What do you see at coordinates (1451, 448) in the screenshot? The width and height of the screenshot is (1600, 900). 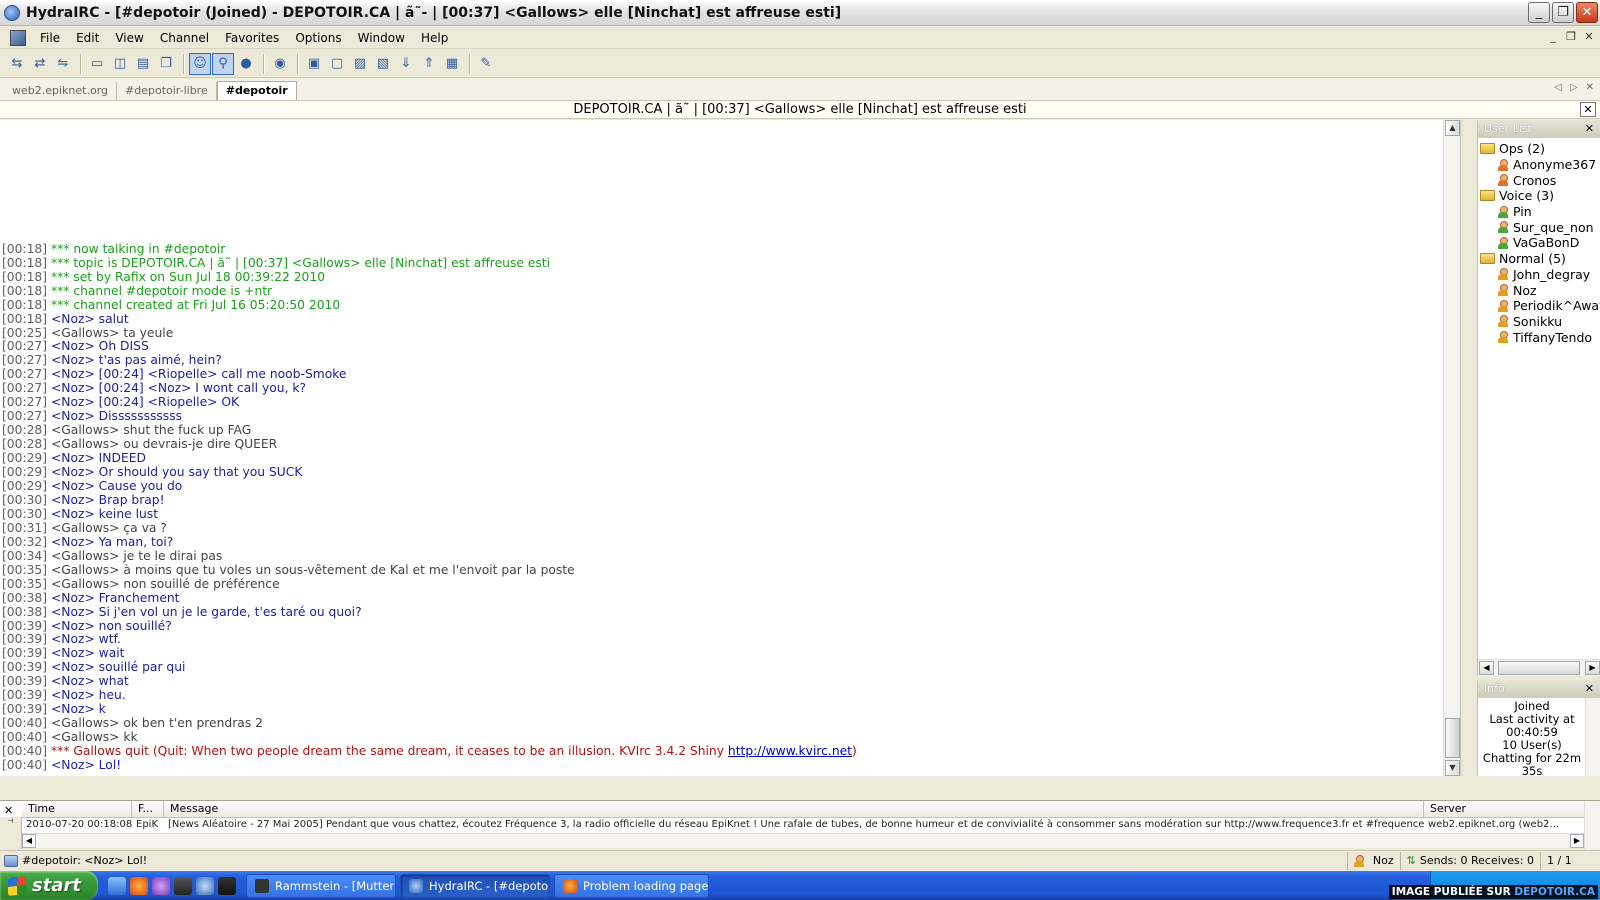 I see `chat-scrollbar: ▲ ▼` at bounding box center [1451, 448].